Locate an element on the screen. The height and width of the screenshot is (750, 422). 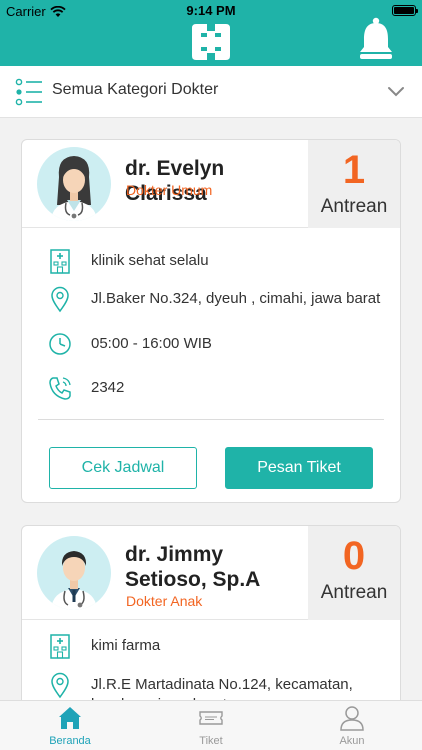
queue-count: 0 is located at coordinates (354, 556).